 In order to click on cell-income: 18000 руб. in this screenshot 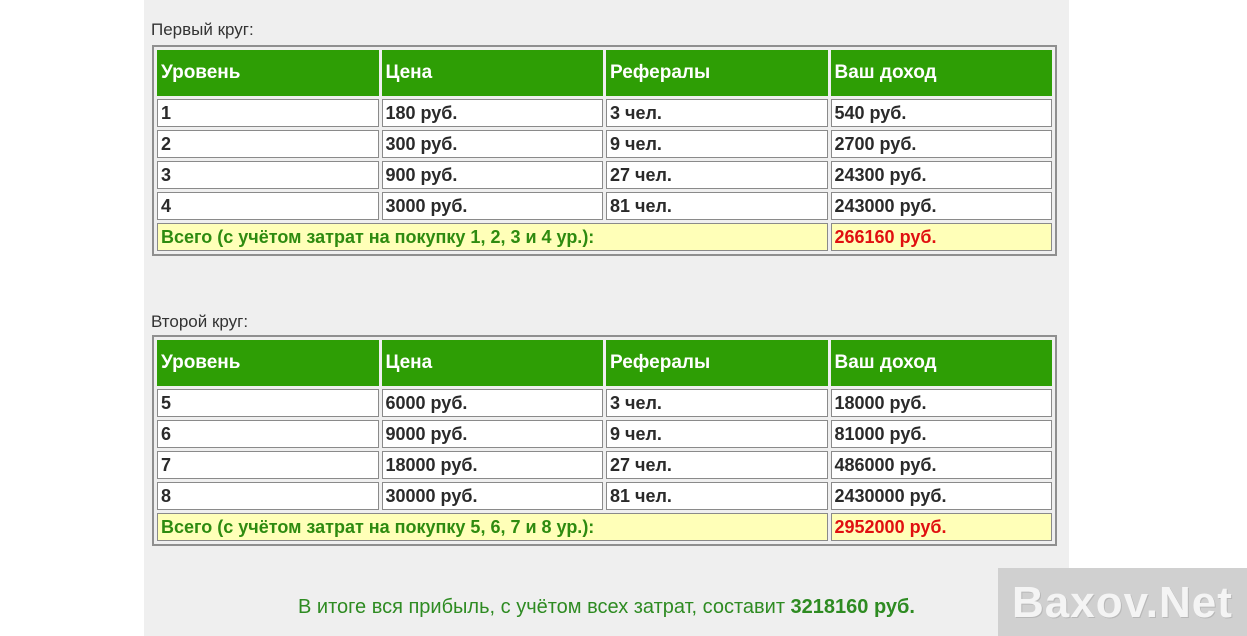, I will do `click(941, 403)`.